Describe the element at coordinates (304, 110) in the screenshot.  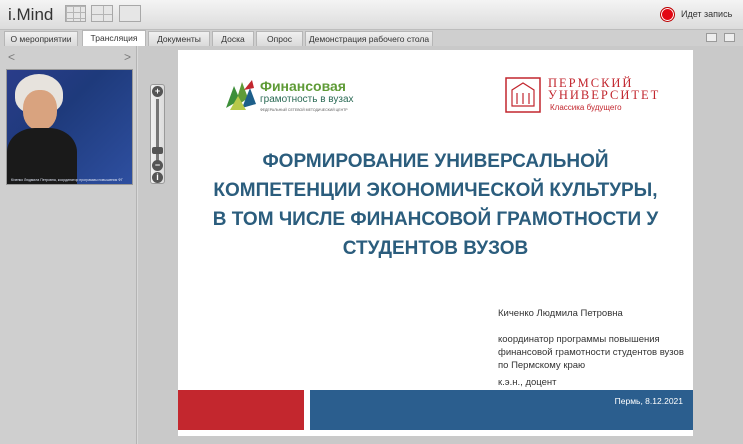
I see `fin-logo-line3: ФЕДЕРАЛЬНЫЙ СЕТЕВОЙ МЕТОДИЧЕСКИЙ ЦЕНТР` at that location.